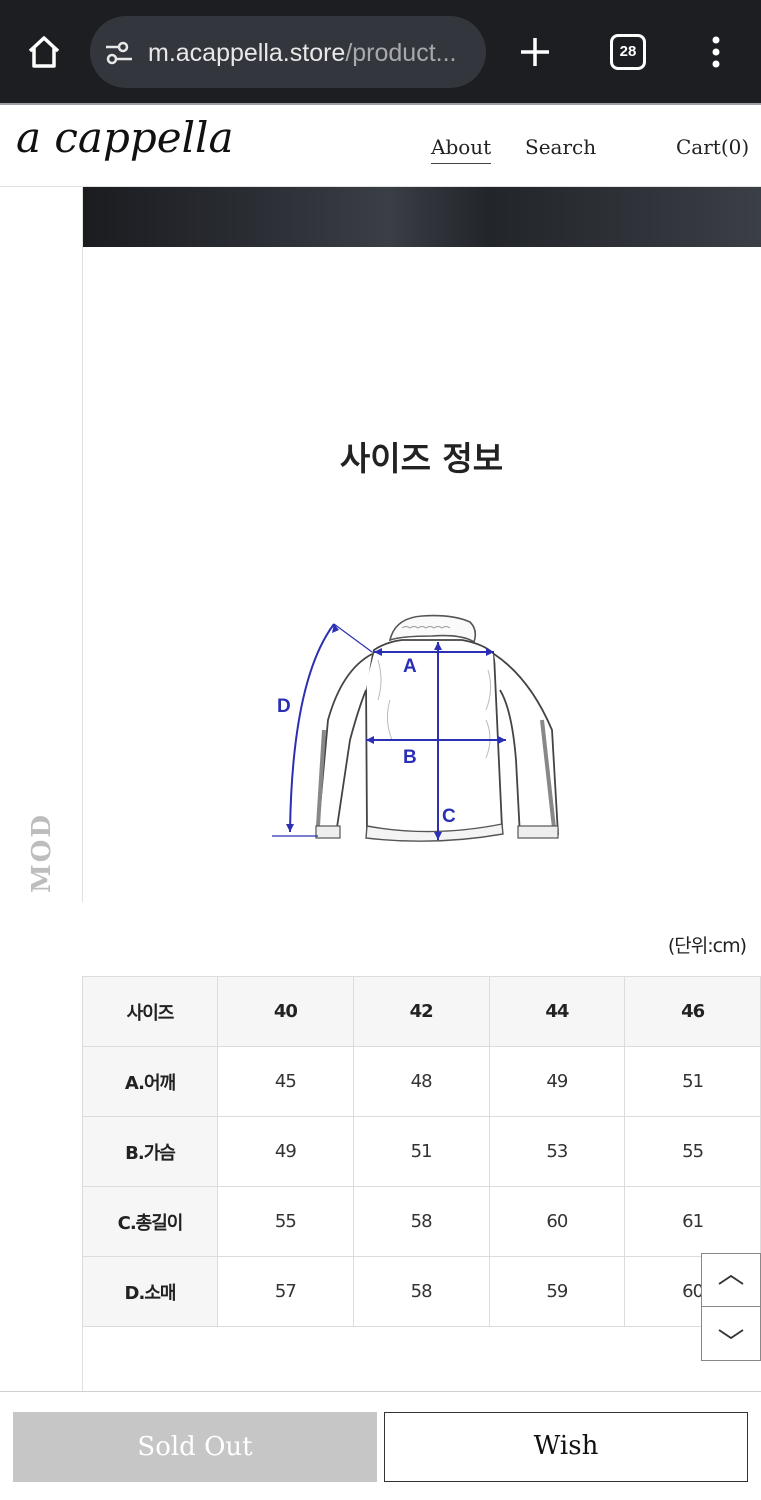  I want to click on more-menu-icon, so click(716, 52).